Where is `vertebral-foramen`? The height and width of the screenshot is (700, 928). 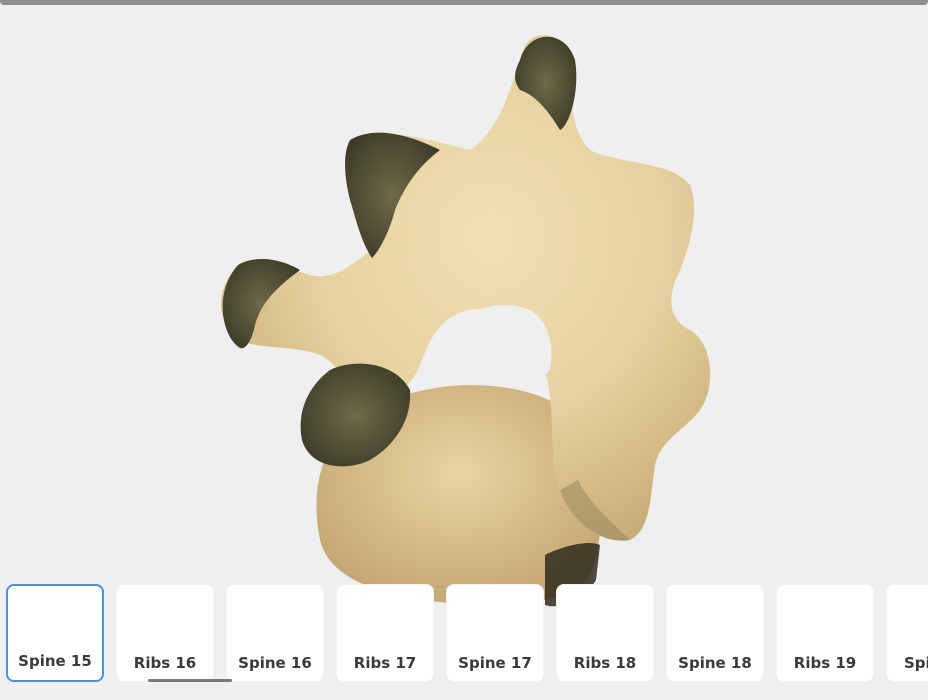
vertebral-foramen is located at coordinates (503, 342).